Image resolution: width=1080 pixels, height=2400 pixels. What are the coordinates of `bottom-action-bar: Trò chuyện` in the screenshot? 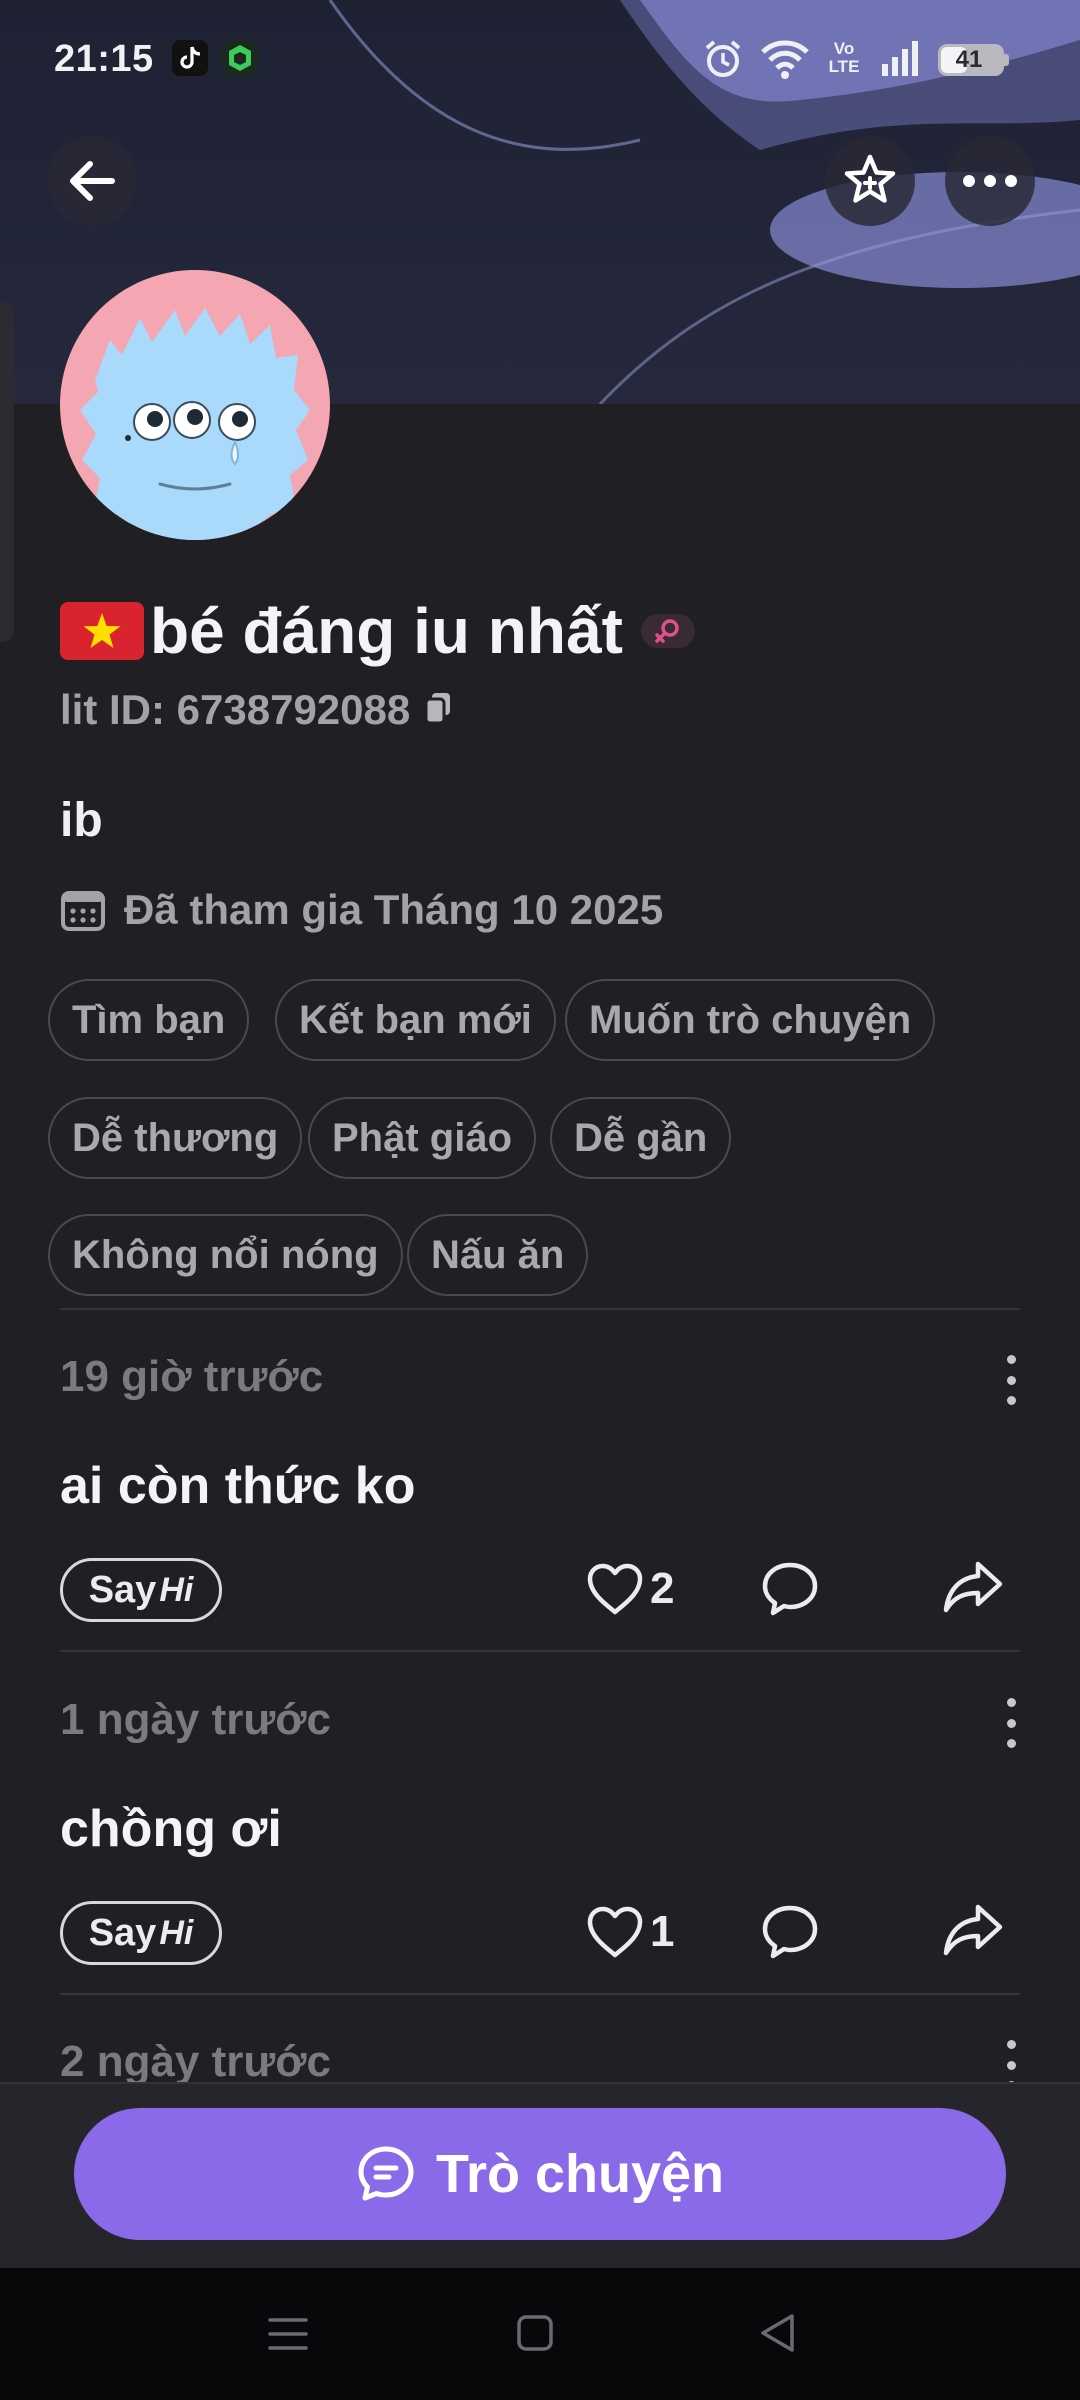 It's located at (540, 2175).